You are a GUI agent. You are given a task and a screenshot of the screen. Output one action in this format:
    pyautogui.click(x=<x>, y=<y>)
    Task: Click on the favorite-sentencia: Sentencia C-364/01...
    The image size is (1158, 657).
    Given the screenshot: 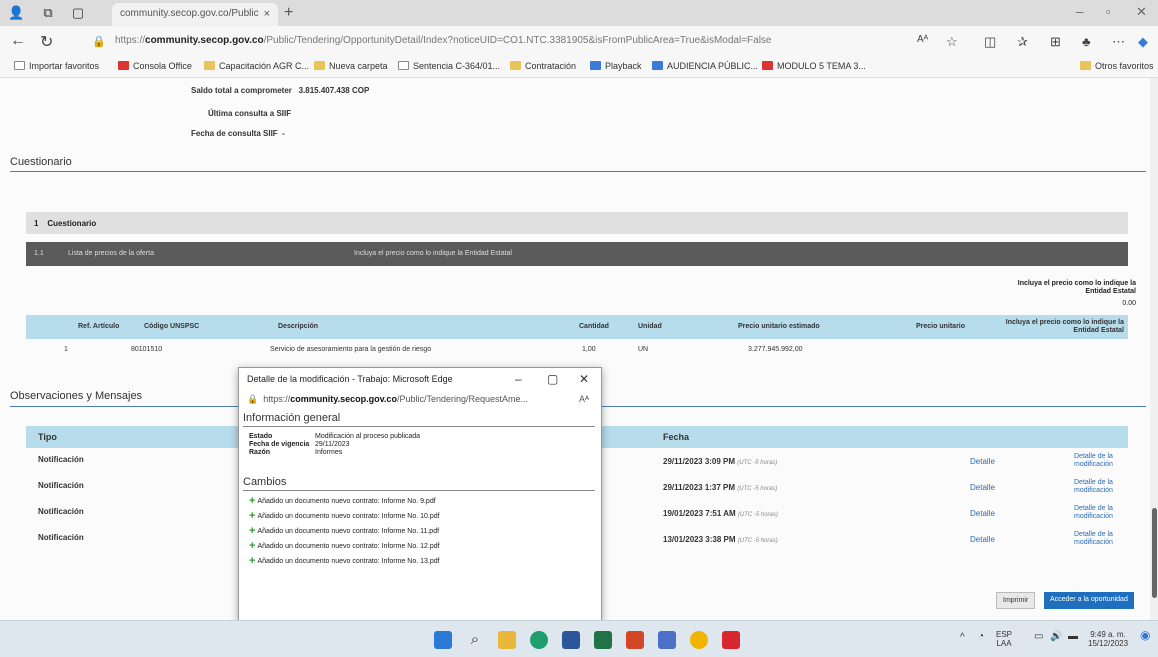 What is the action you would take?
    pyautogui.click(x=449, y=66)
    